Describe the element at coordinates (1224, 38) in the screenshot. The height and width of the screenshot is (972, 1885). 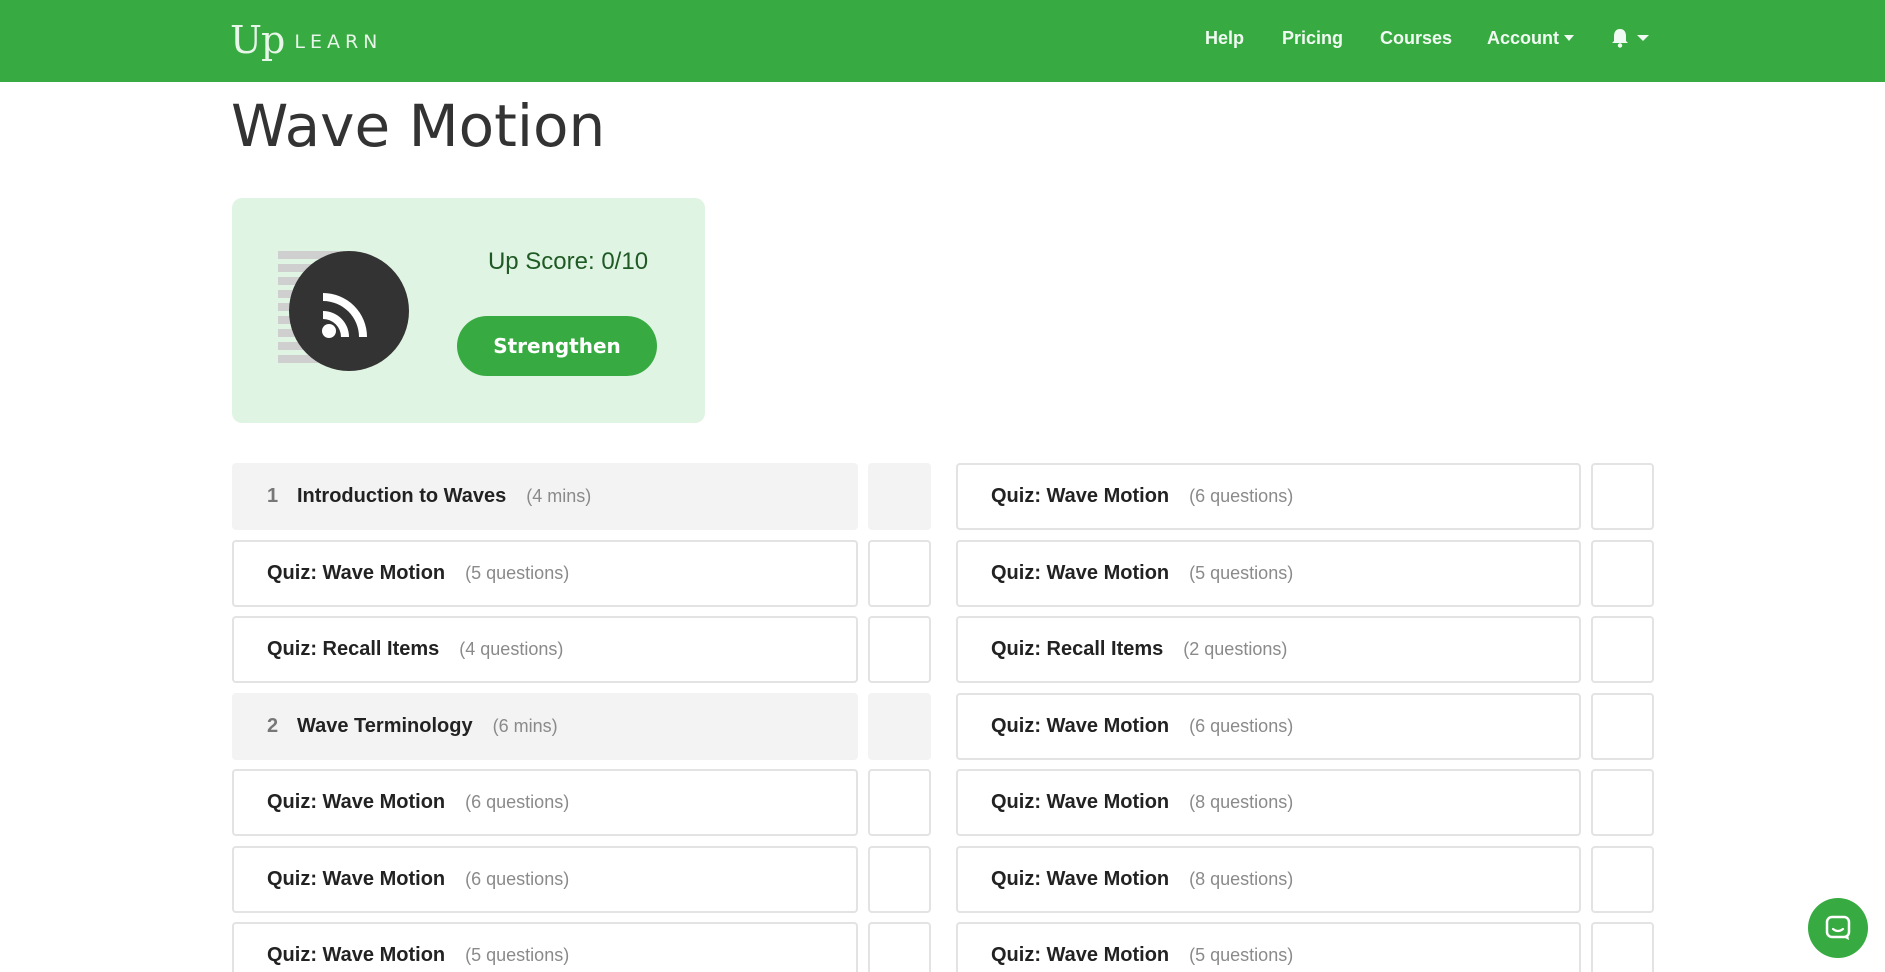
I see `nav-help-link: Help` at that location.